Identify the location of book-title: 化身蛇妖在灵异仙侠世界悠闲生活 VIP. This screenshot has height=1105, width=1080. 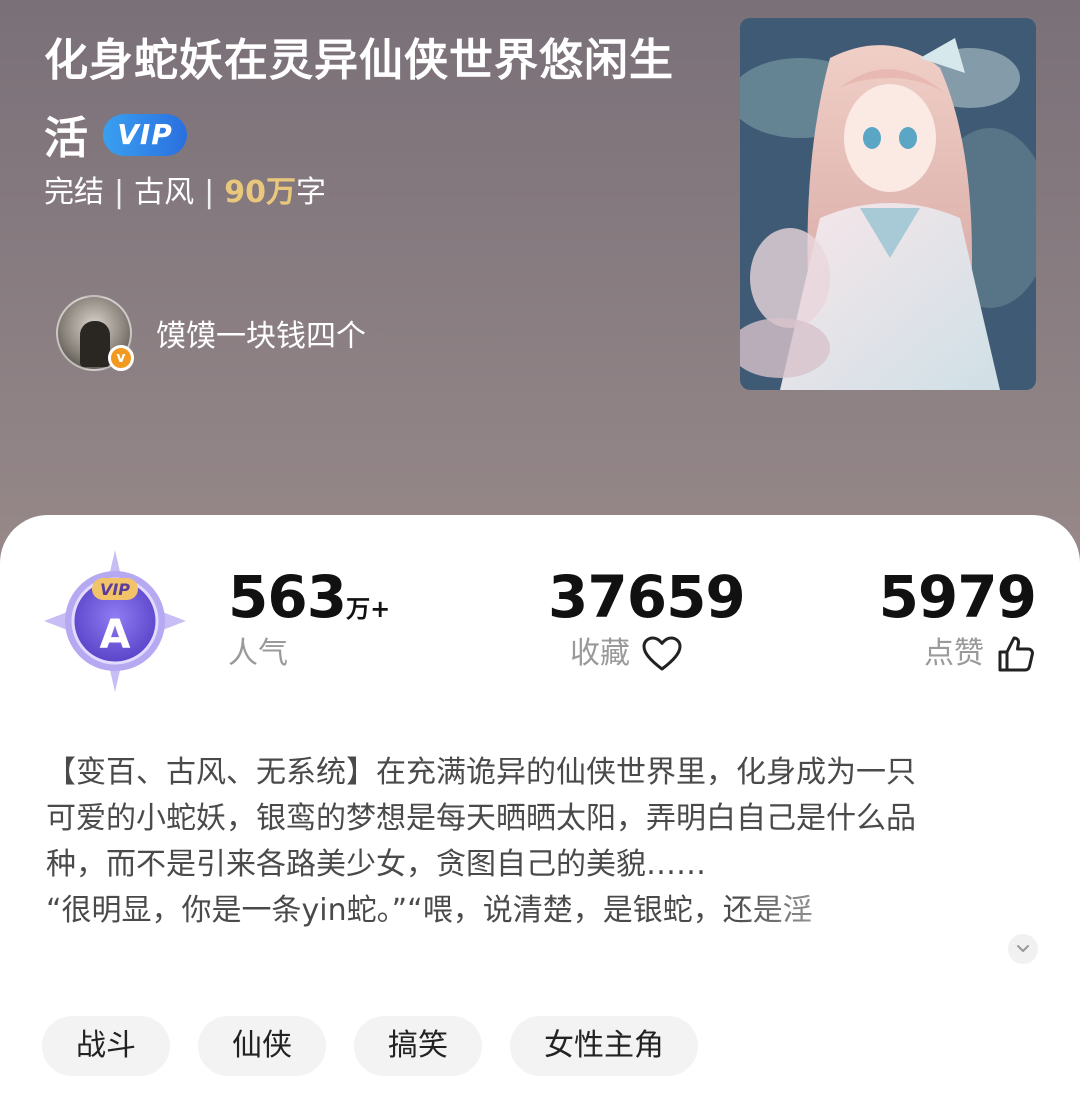
(364, 100).